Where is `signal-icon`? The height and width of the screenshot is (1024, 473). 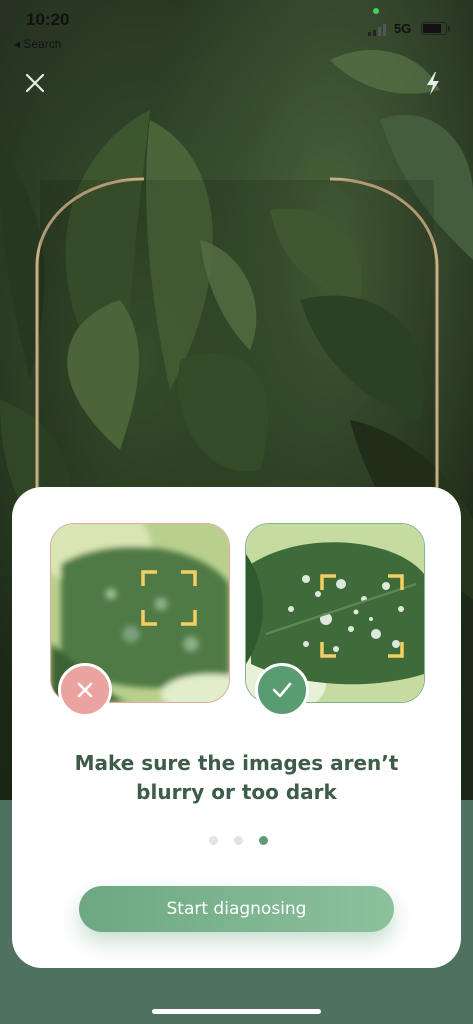
signal-icon is located at coordinates (377, 30).